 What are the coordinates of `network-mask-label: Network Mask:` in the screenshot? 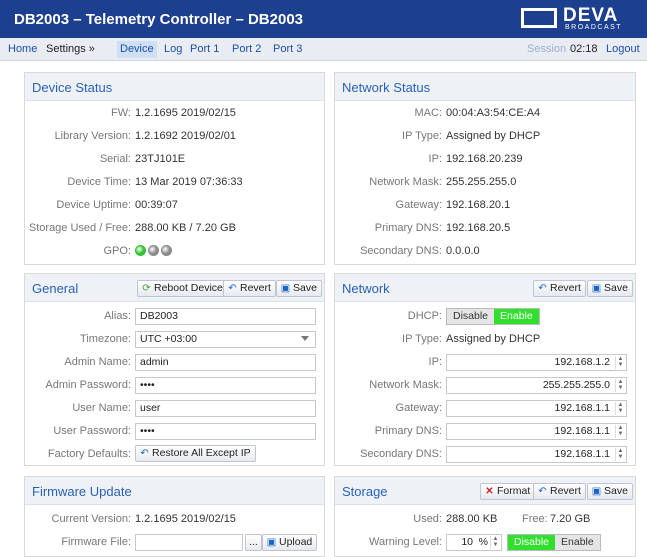 It's located at (405, 385).